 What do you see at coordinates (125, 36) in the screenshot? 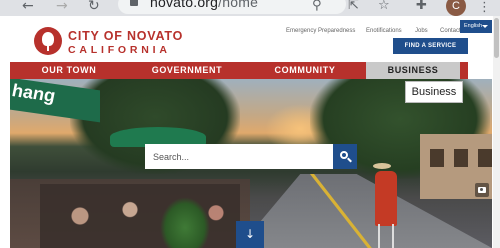
I see `logo-title: CITY OF NOVATO` at bounding box center [125, 36].